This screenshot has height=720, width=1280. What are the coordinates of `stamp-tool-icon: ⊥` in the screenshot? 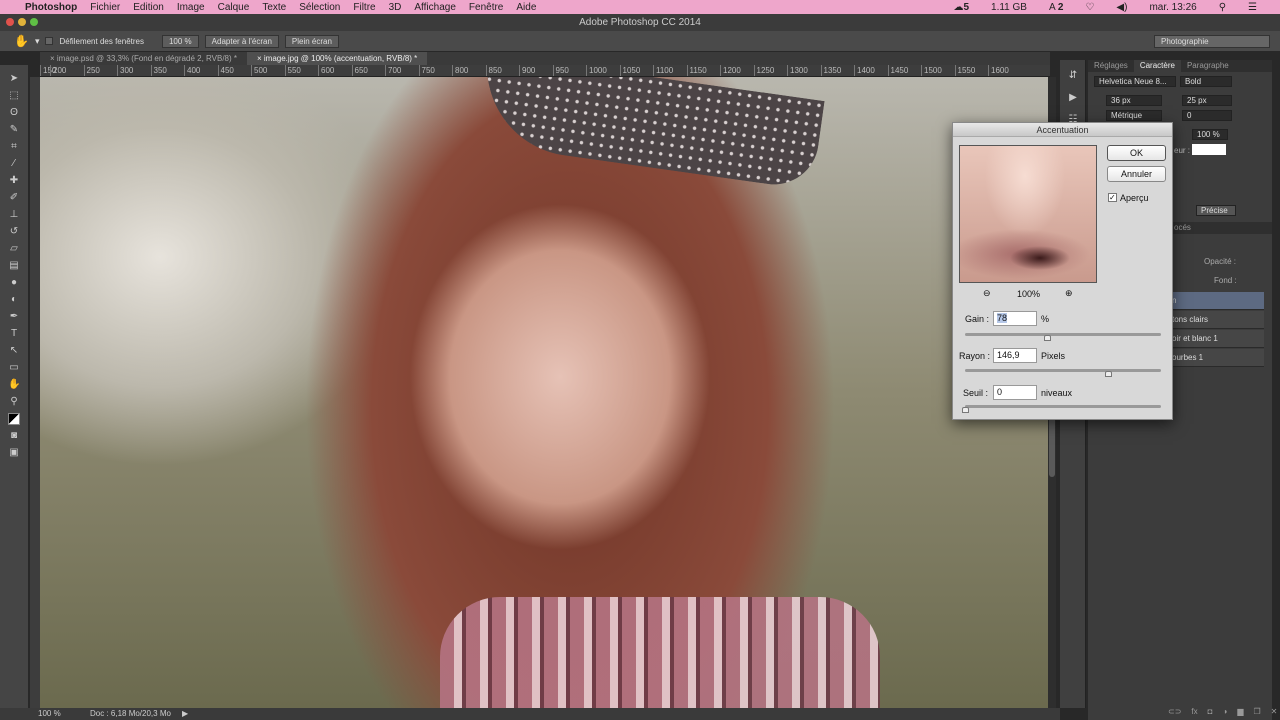 It's located at (14, 215).